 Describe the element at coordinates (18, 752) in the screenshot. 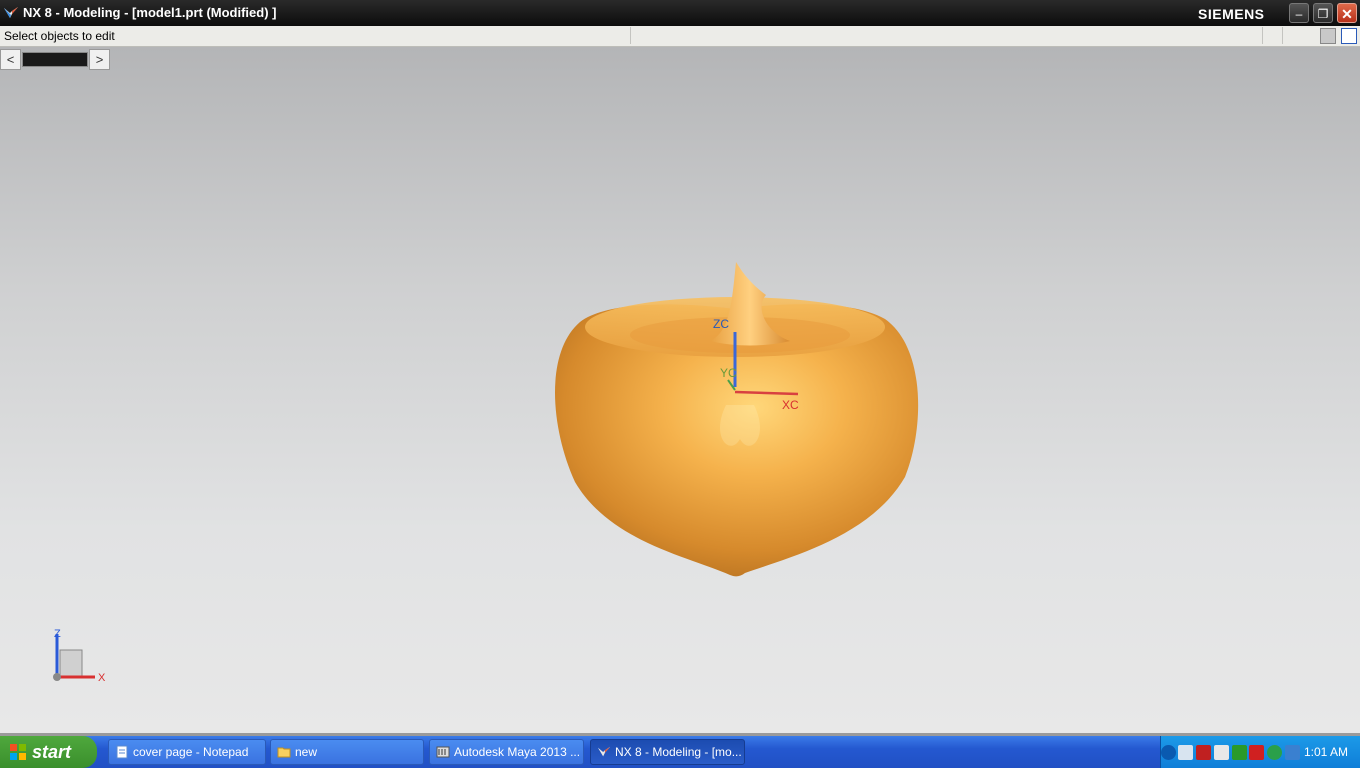

I see `windows-logo-icon` at that location.